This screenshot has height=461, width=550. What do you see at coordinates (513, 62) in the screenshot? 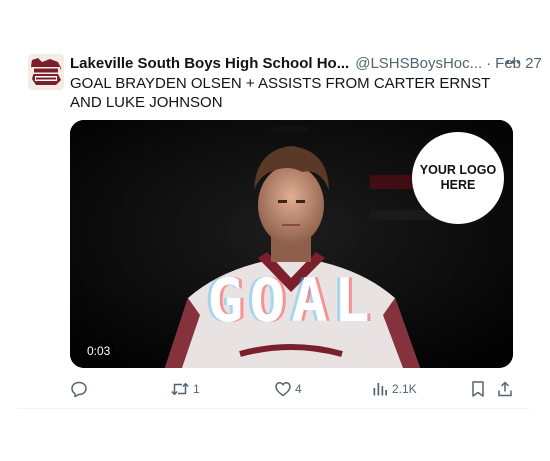
I see `more-icon` at bounding box center [513, 62].